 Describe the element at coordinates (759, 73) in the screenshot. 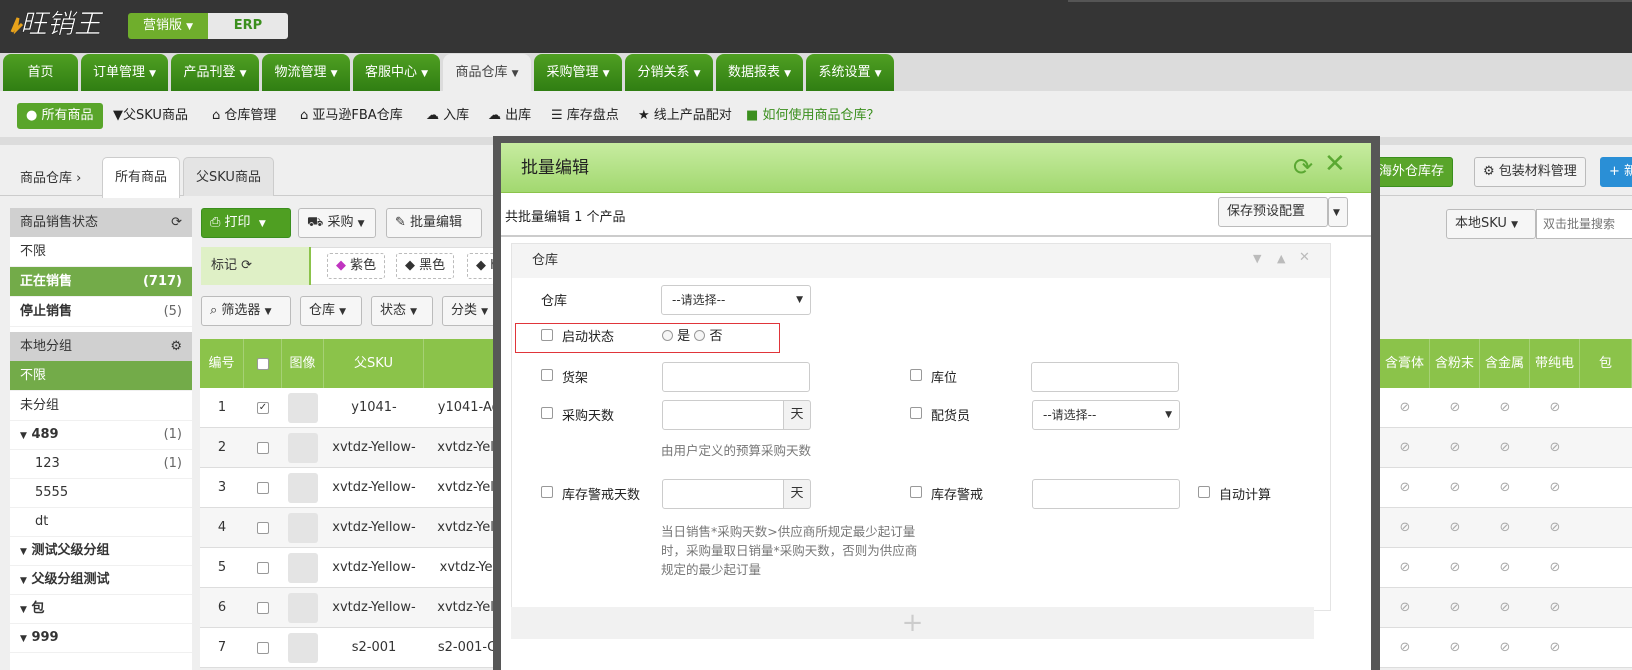

I see `nav-reports: 数据报表 ▼` at that location.